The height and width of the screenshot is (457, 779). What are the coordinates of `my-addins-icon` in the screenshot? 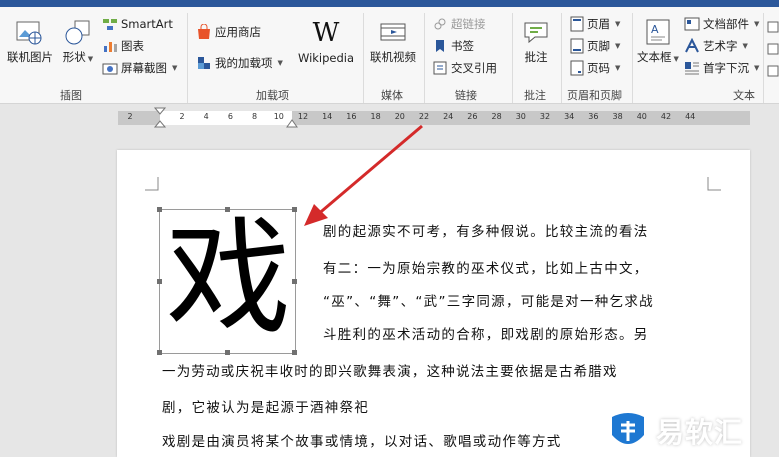 It's located at (204, 63).